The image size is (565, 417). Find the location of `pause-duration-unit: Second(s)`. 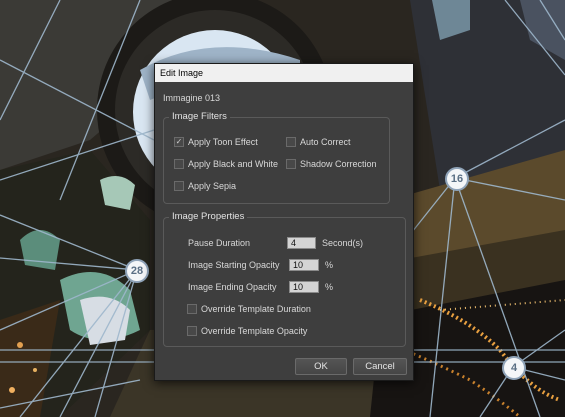

pause-duration-unit: Second(s) is located at coordinates (343, 243).